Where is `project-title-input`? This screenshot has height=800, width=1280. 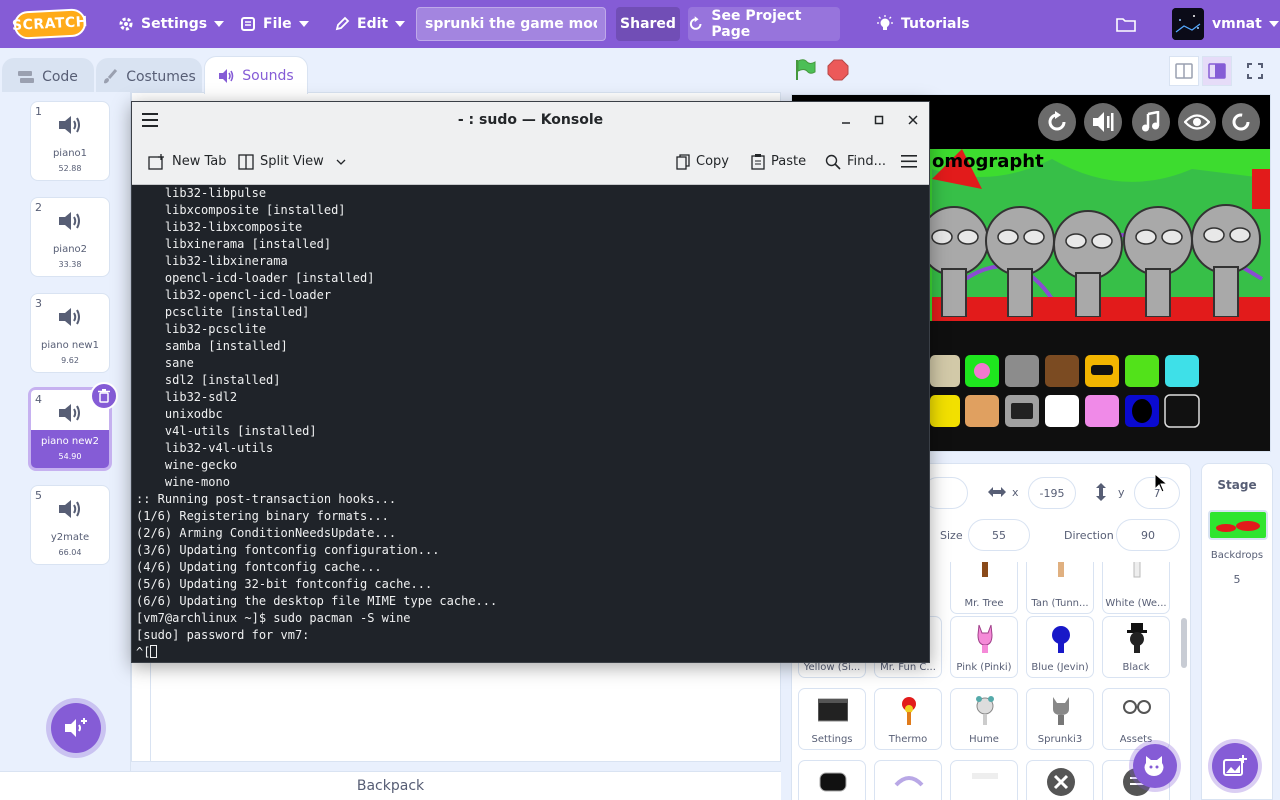
project-title-input is located at coordinates (511, 24).